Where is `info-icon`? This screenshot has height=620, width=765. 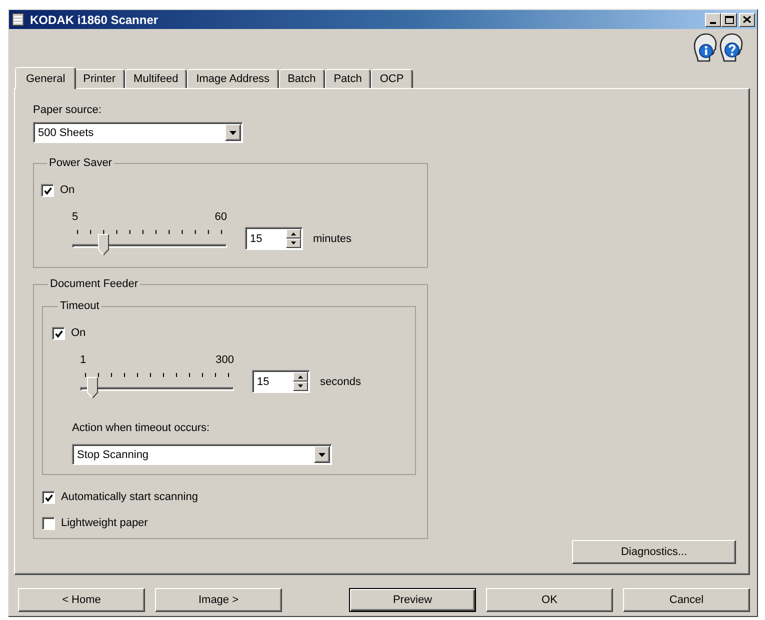 info-icon is located at coordinates (705, 47).